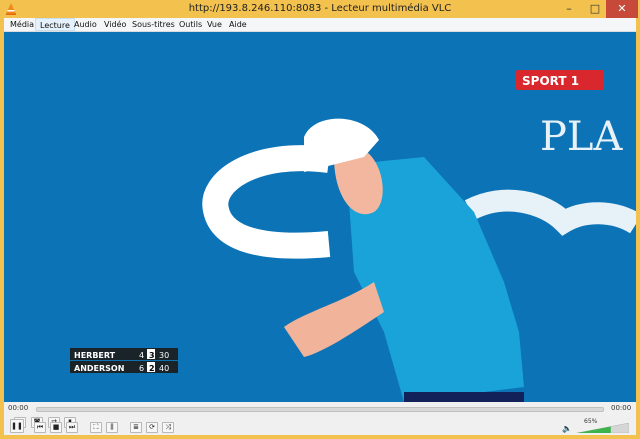 The width and height of the screenshot is (640, 439). Describe the element at coordinates (141, 355) in the screenshot. I see `player1-sets: 4` at that location.